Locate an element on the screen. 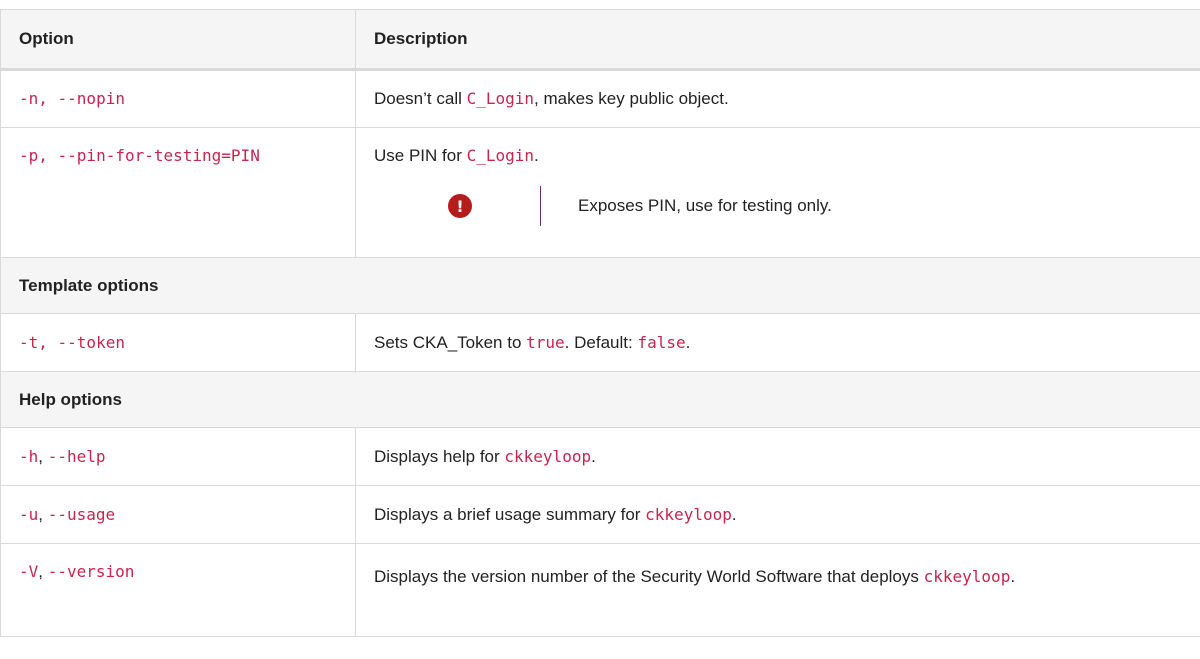  column-header-description: Description is located at coordinates (777, 40).